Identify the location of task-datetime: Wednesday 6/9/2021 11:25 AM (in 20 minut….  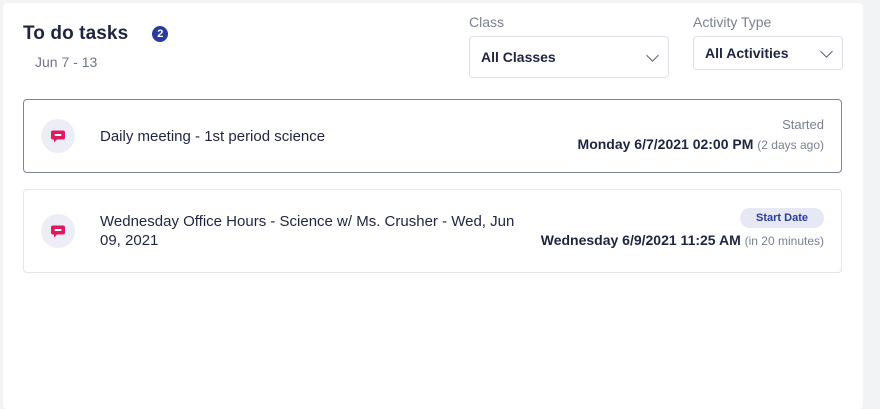
(682, 240).